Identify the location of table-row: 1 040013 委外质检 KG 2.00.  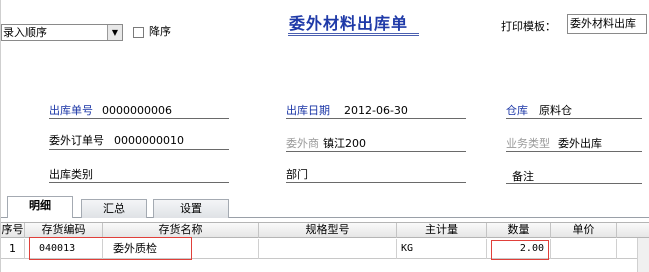
(325, 249).